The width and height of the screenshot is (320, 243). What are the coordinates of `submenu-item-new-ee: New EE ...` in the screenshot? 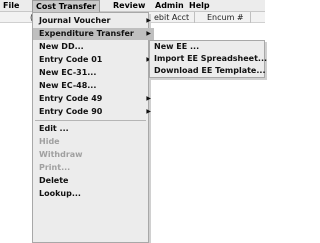 It's located at (209, 47).